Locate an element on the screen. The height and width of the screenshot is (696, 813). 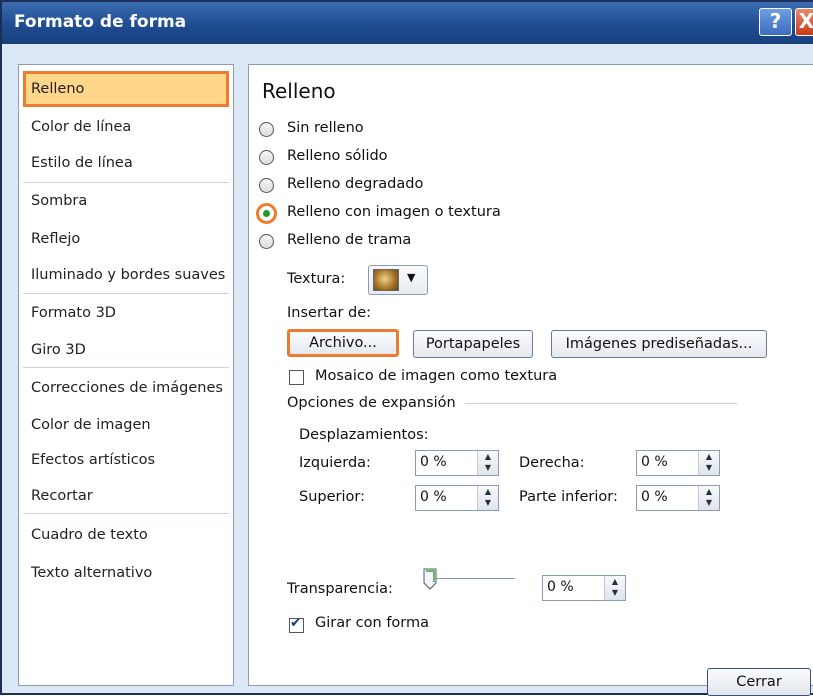
help-button: ? is located at coordinates (775, 22).